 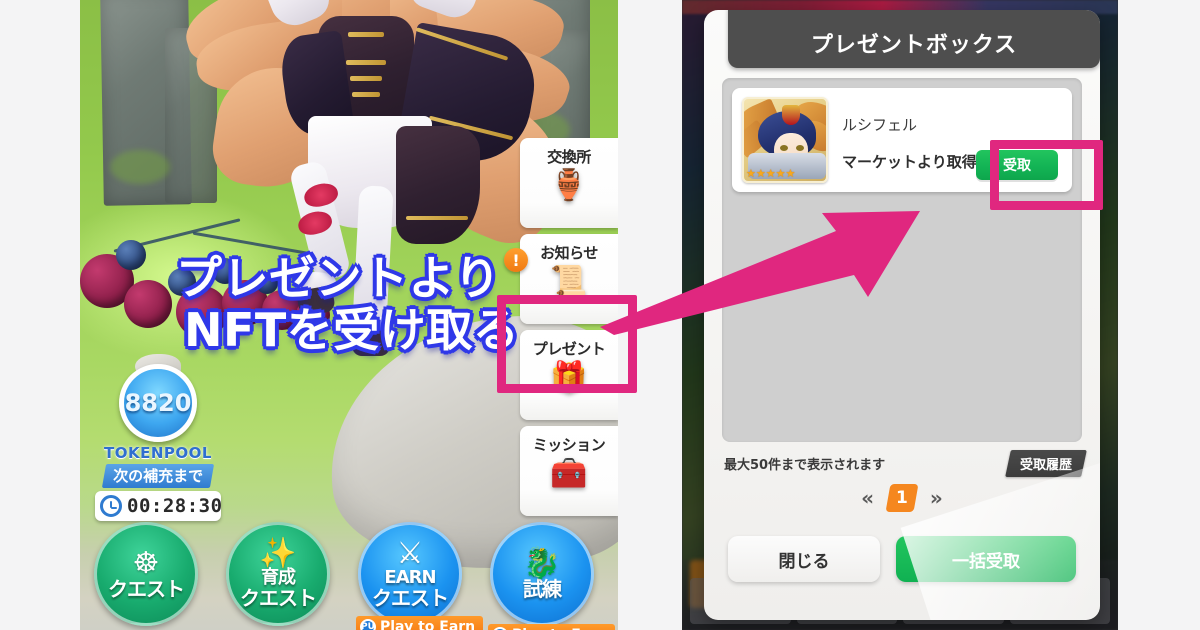 What do you see at coordinates (278, 554) in the screenshot?
I see `sparkle-creature-icon: ✨` at bounding box center [278, 554].